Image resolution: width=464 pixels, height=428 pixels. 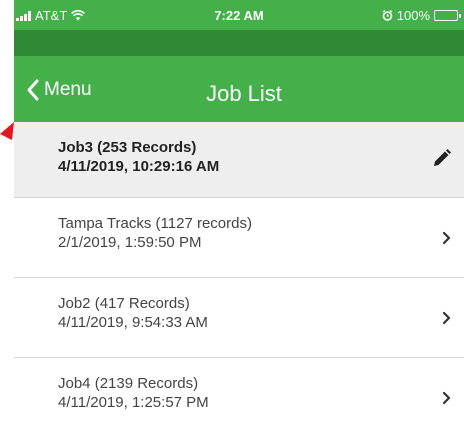 I want to click on nav-bar: Menu Job List, so click(x=239, y=89).